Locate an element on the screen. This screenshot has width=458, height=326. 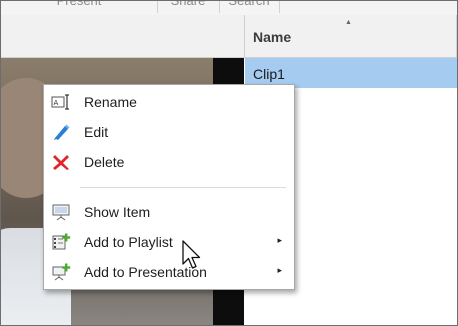
menu-item-label: Delete is located at coordinates (104, 162).